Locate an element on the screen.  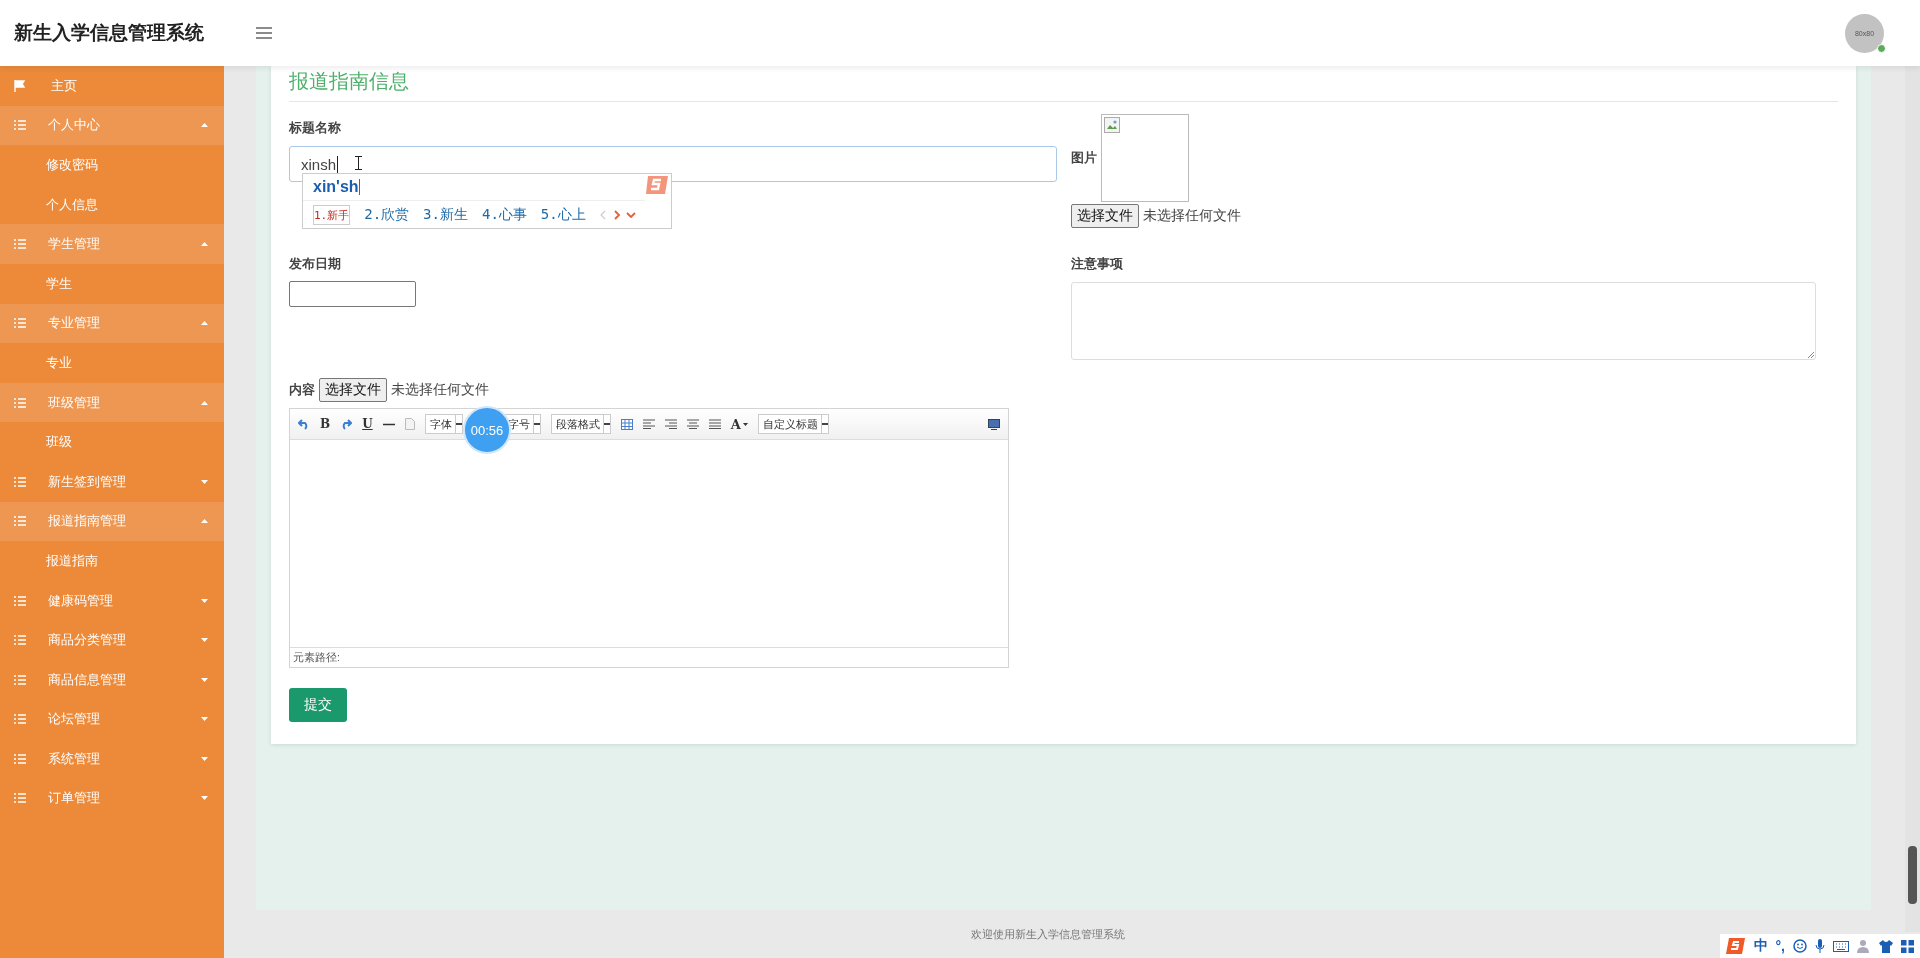
field-label: 内容 is located at coordinates (302, 390).